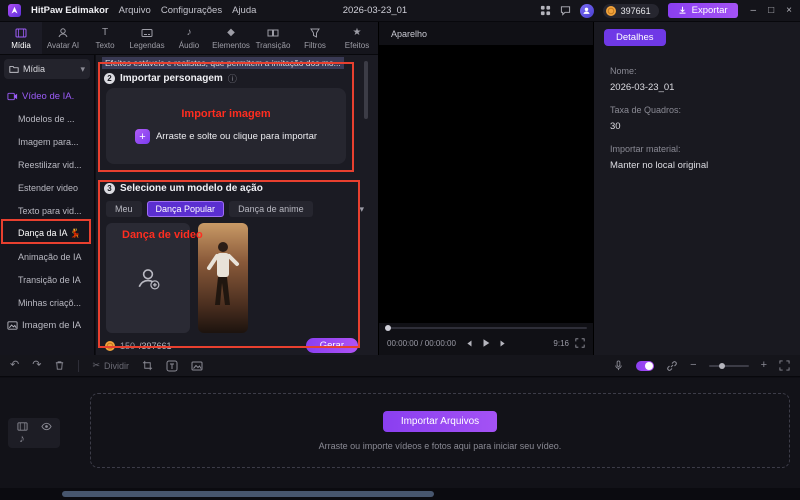 The width and height of the screenshot is (800, 500). What do you see at coordinates (148, 278) in the screenshot?
I see `custom-model-card` at bounding box center [148, 278].